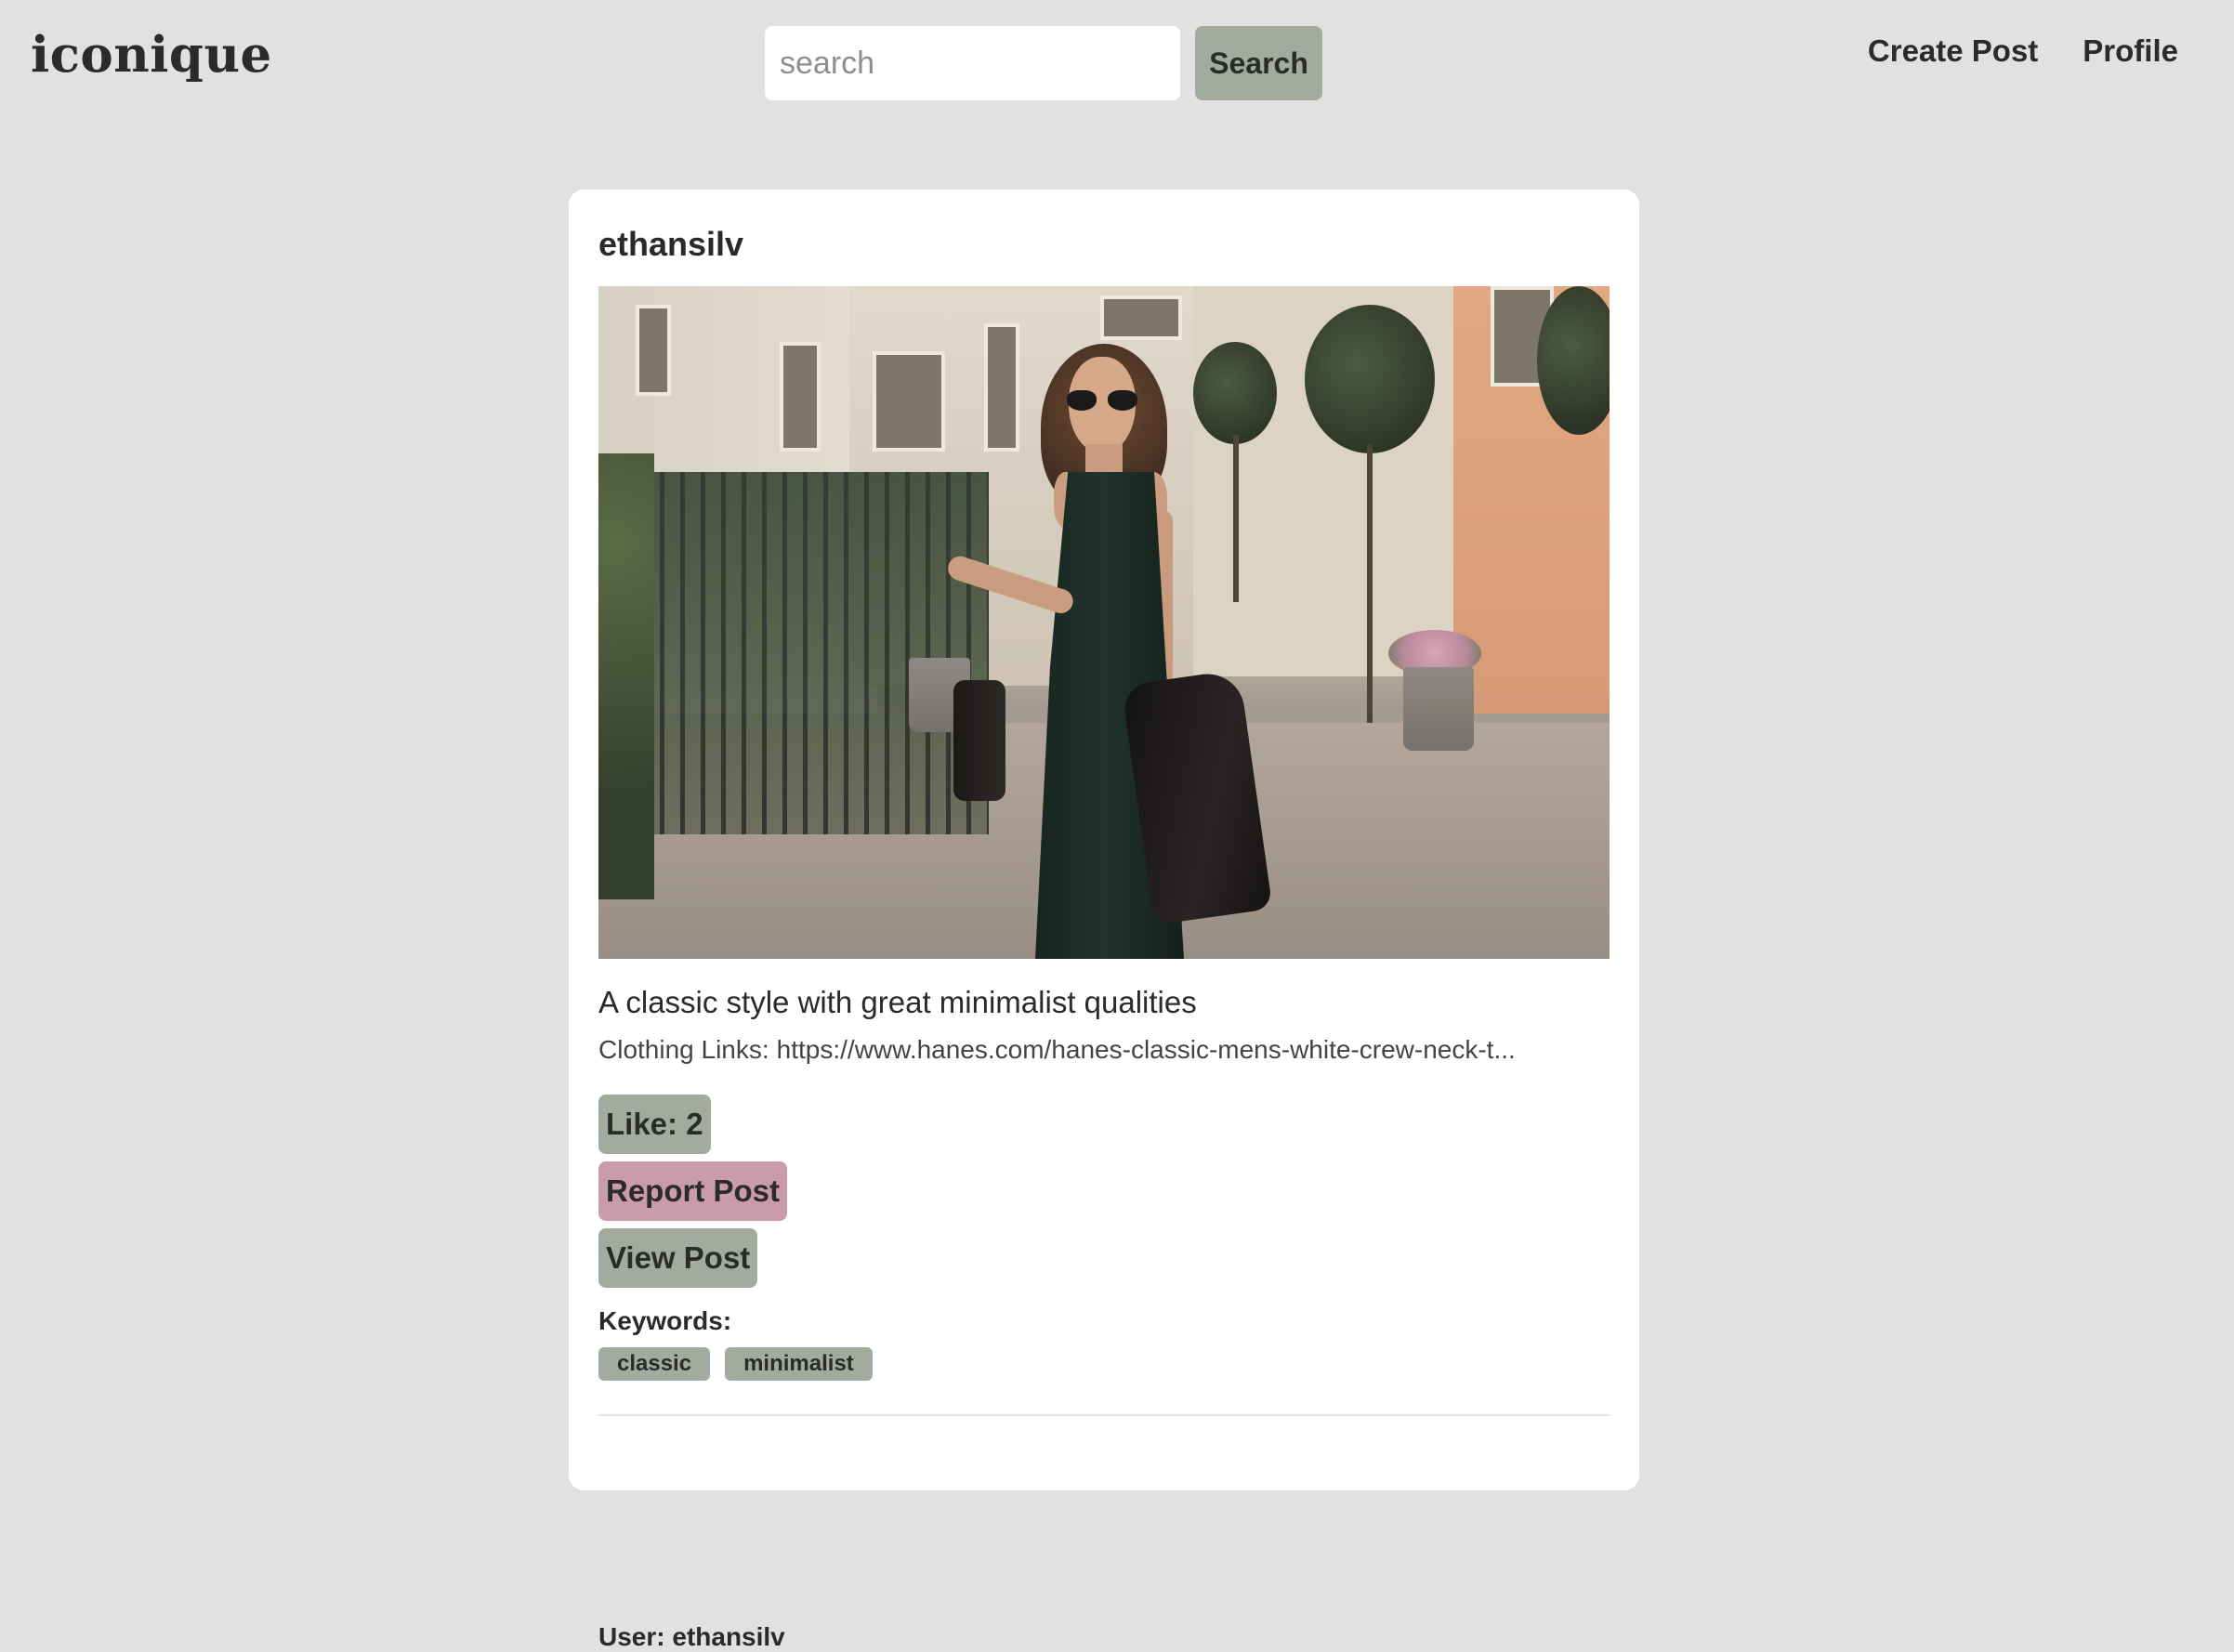 This screenshot has height=1652, width=2234. I want to click on keyword-tag: classic, so click(654, 1364).